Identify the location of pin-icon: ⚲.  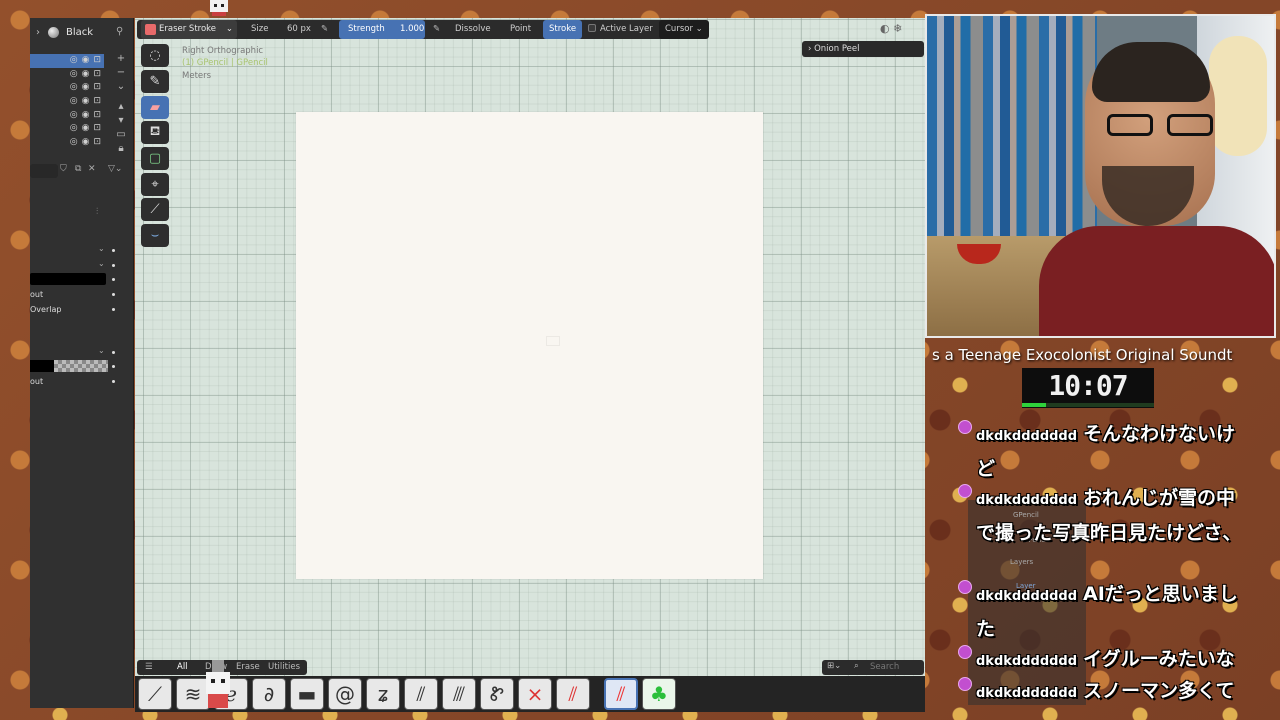
(119, 31).